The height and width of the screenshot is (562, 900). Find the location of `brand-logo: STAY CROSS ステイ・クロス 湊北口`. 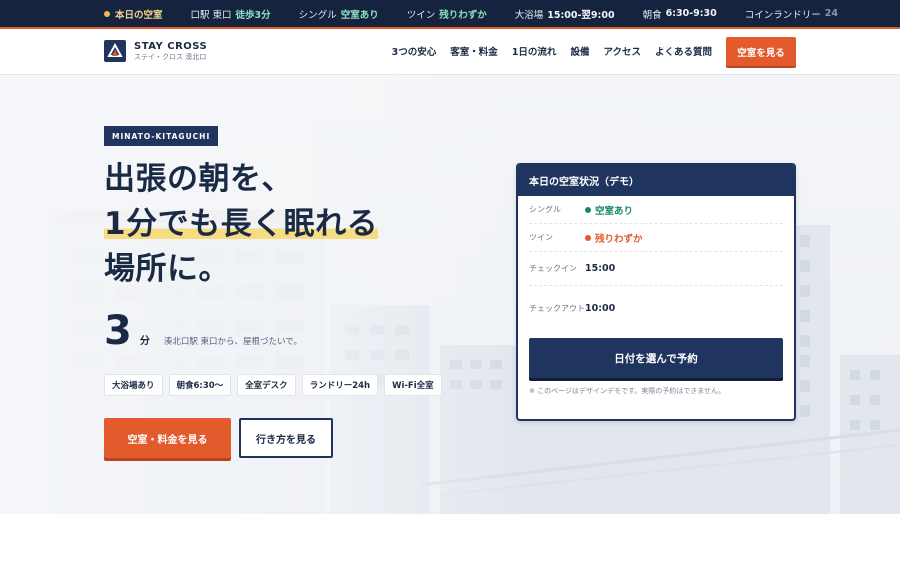

brand-logo: STAY CROSS ステイ・クロス 湊北口 is located at coordinates (155, 51).